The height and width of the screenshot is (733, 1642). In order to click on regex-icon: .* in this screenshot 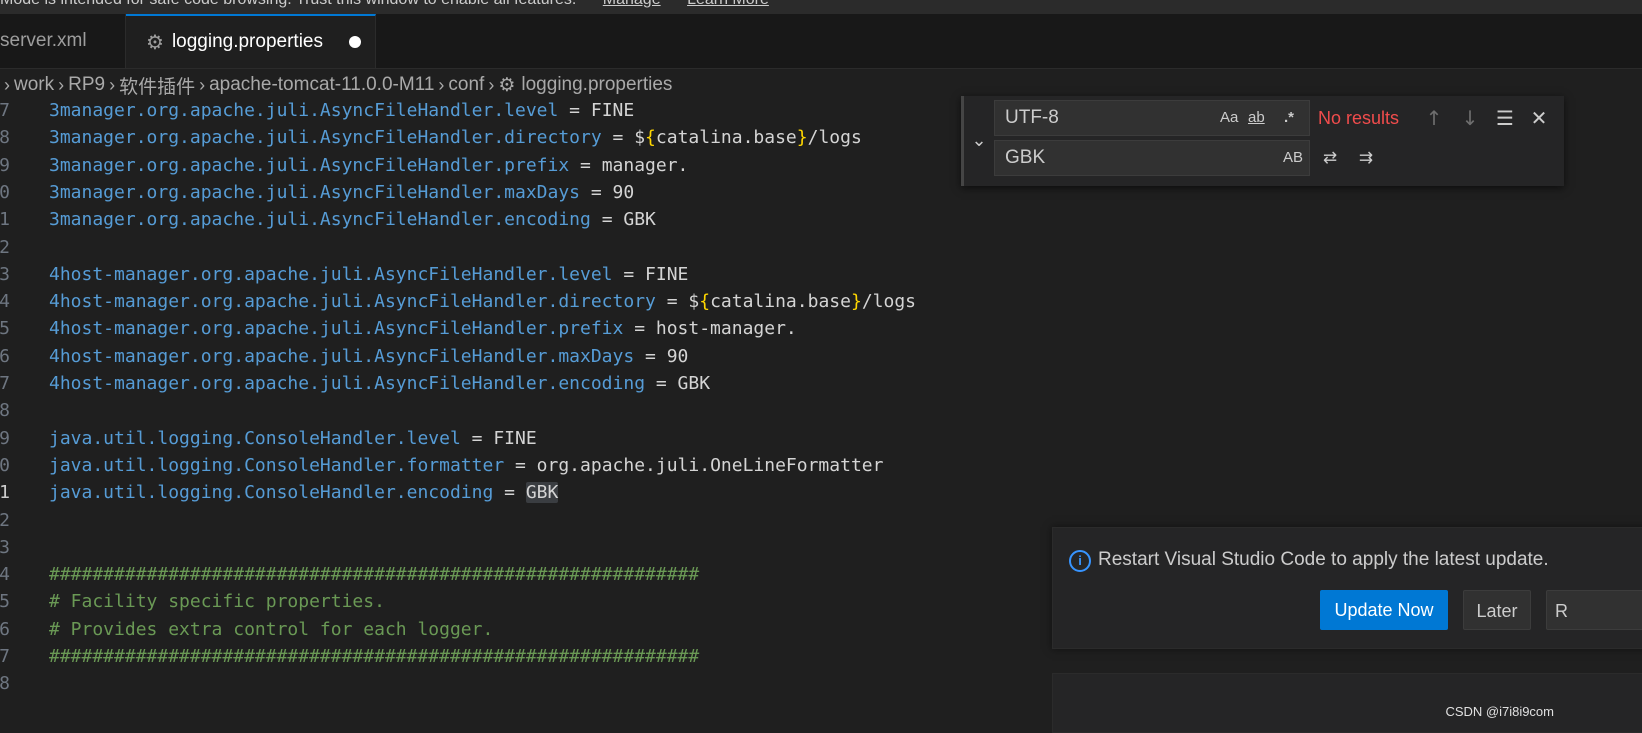, I will do `click(1289, 118)`.